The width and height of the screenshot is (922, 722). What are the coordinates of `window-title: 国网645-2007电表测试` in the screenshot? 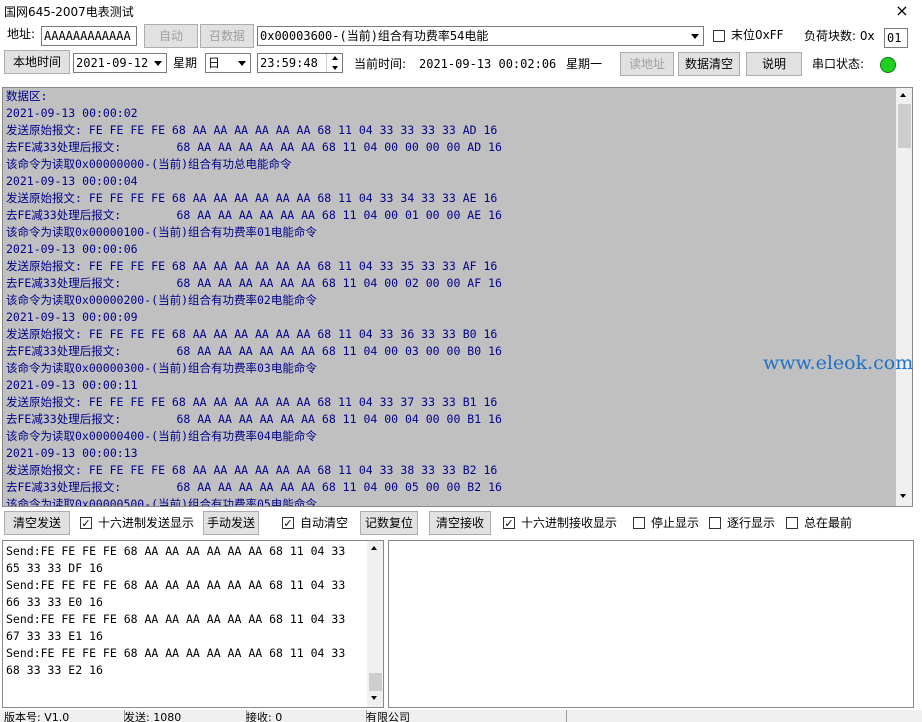 It's located at (69, 12).